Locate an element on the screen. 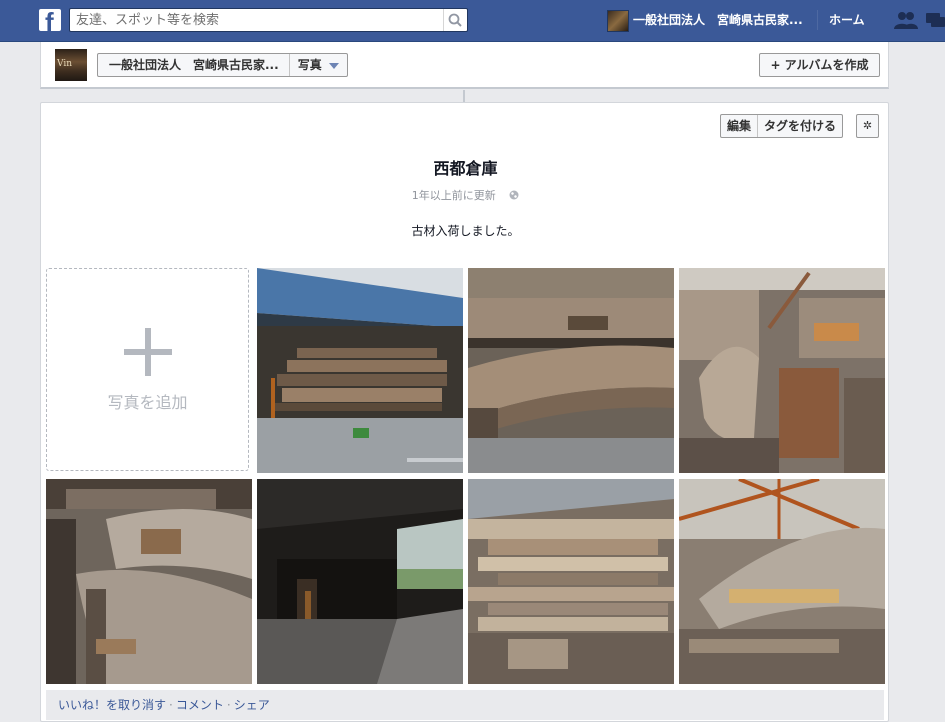 The image size is (945, 722). divider is located at coordinates (817, 20).